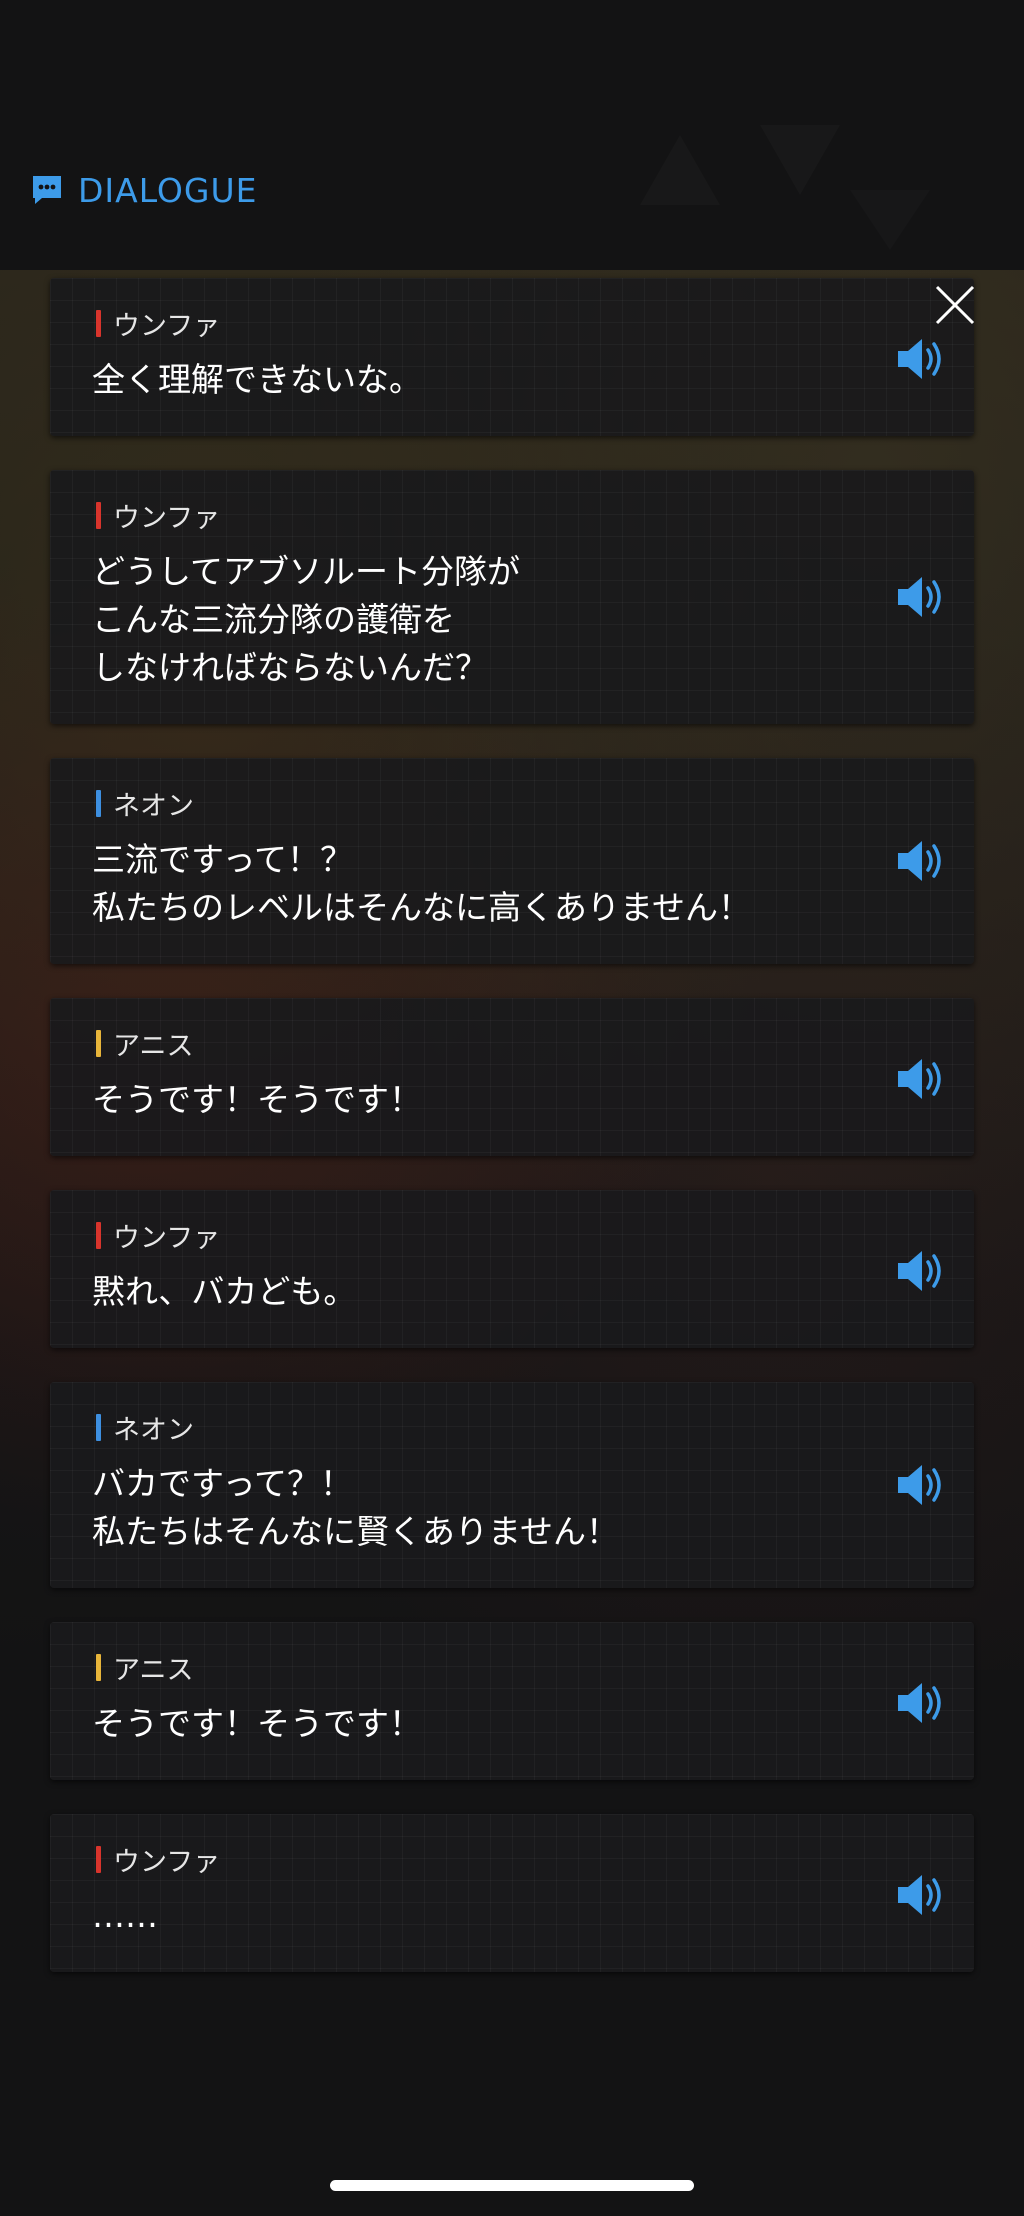 The image size is (1024, 2216). Describe the element at coordinates (224, 1291) in the screenshot. I see `dialogue-line-text: 黙れ、バカども。` at that location.